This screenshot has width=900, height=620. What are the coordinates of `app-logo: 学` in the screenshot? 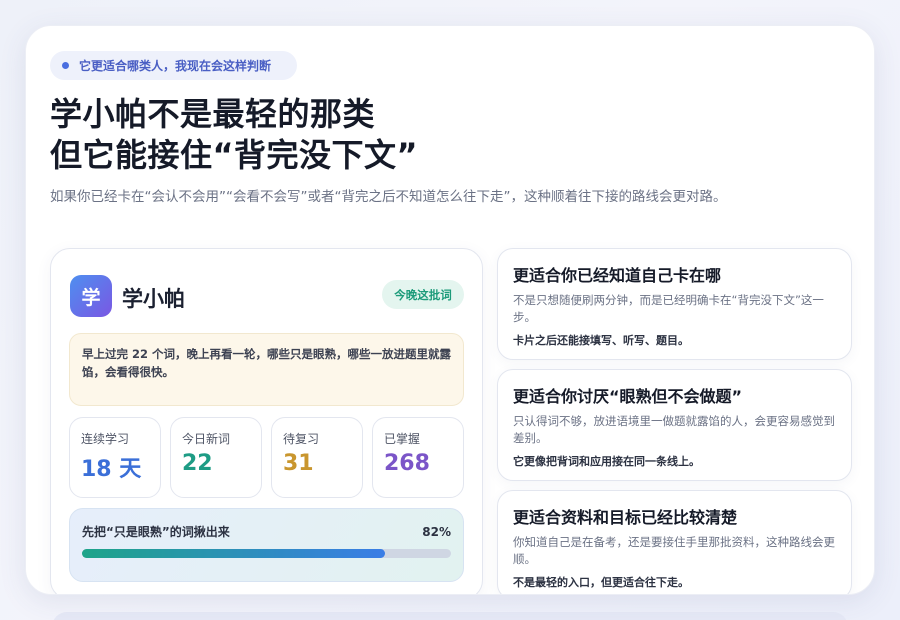 It's located at (91, 296).